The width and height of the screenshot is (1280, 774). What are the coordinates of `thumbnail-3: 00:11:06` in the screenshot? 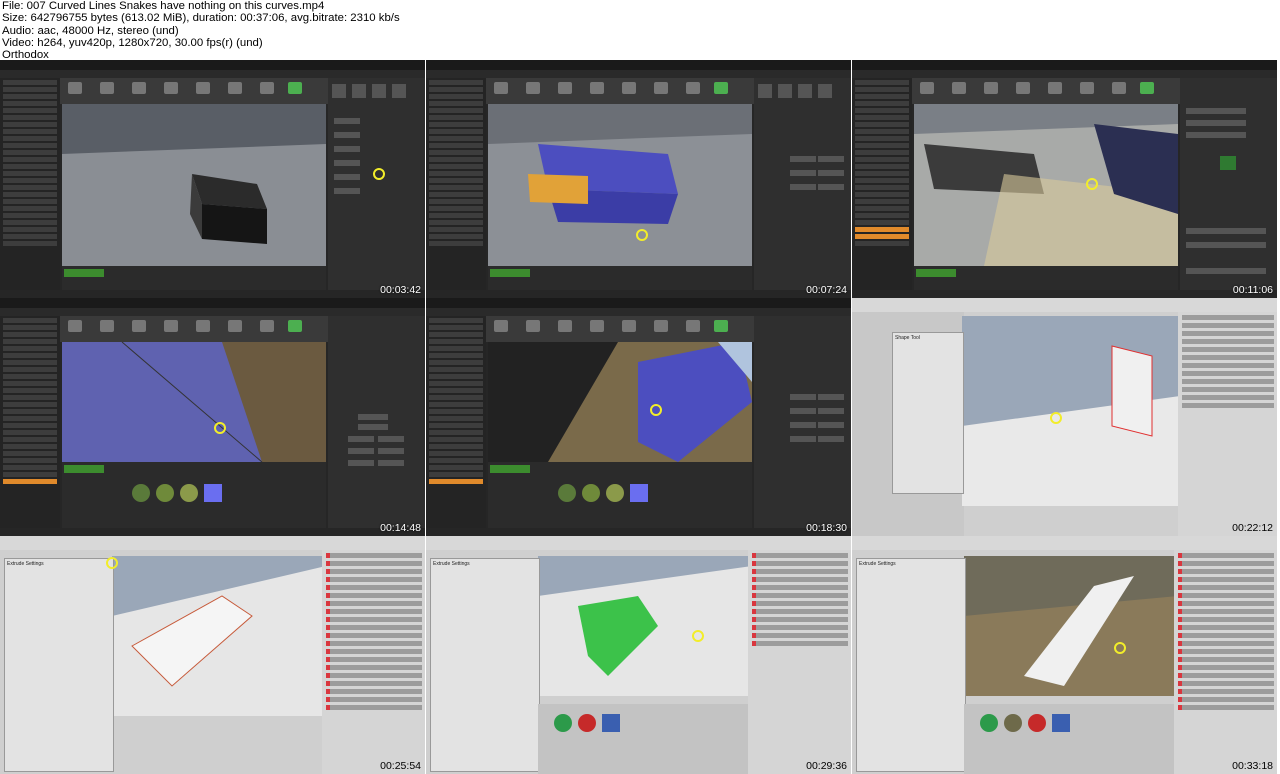 It's located at (1065, 179).